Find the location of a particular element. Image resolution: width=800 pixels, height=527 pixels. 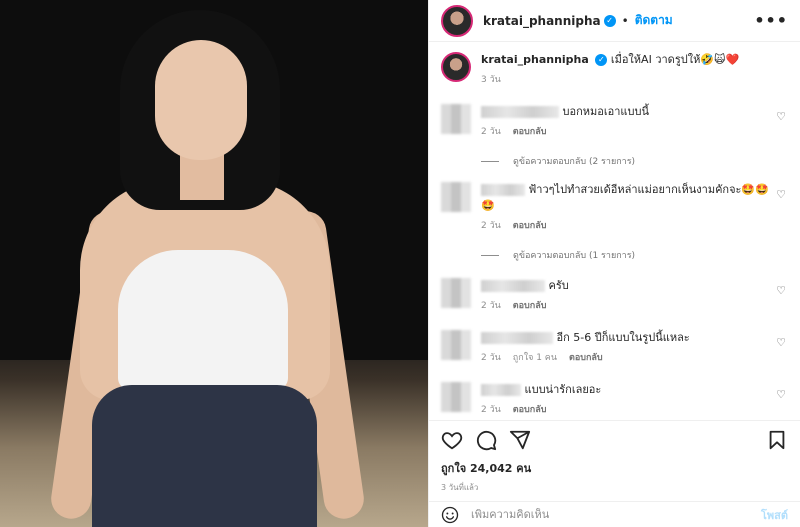

comment-icon is located at coordinates (486, 440).